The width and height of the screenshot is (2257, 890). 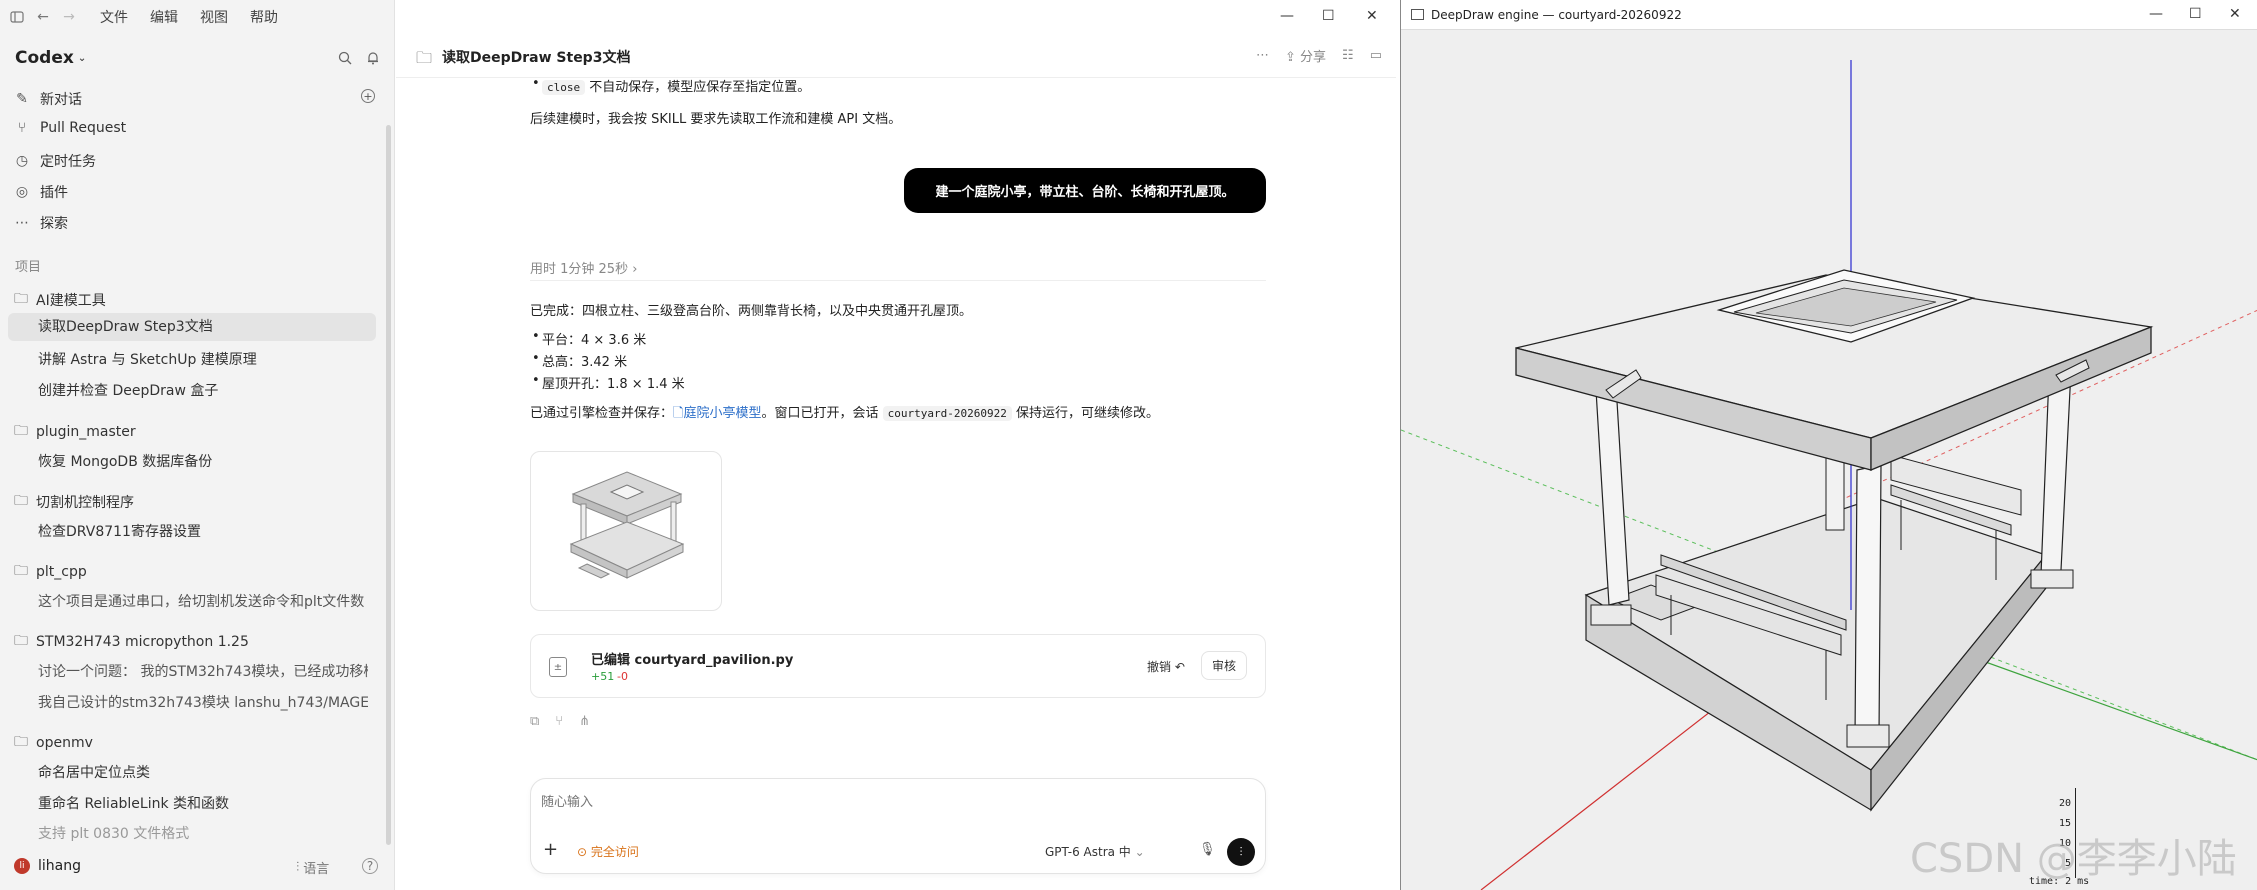 What do you see at coordinates (203, 359) in the screenshot?
I see `thread-item: 讲解 Astra 与 SketchUp 建模原理` at bounding box center [203, 359].